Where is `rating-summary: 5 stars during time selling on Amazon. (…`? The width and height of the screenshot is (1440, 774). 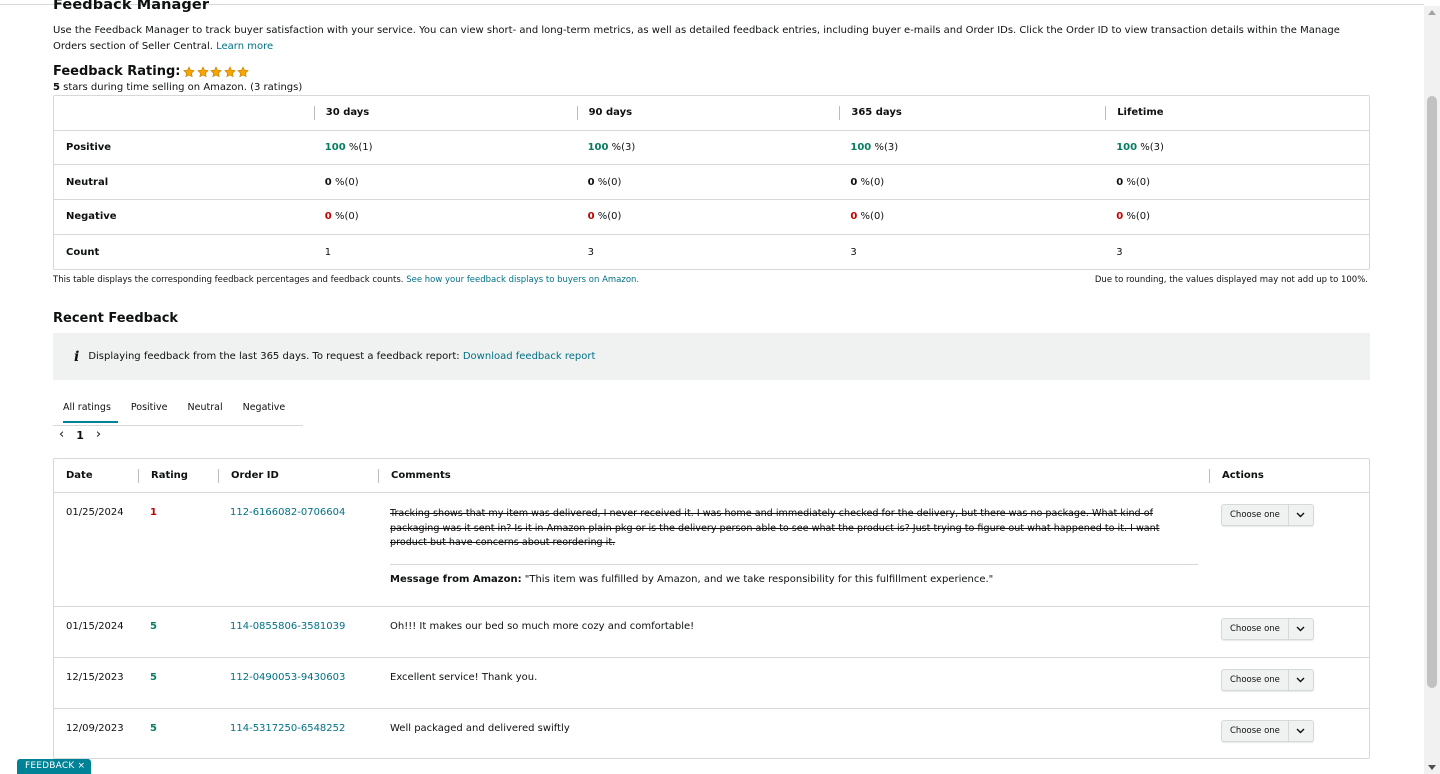
rating-summary: 5 stars during time selling on Amazon. (… is located at coordinates (177, 87).